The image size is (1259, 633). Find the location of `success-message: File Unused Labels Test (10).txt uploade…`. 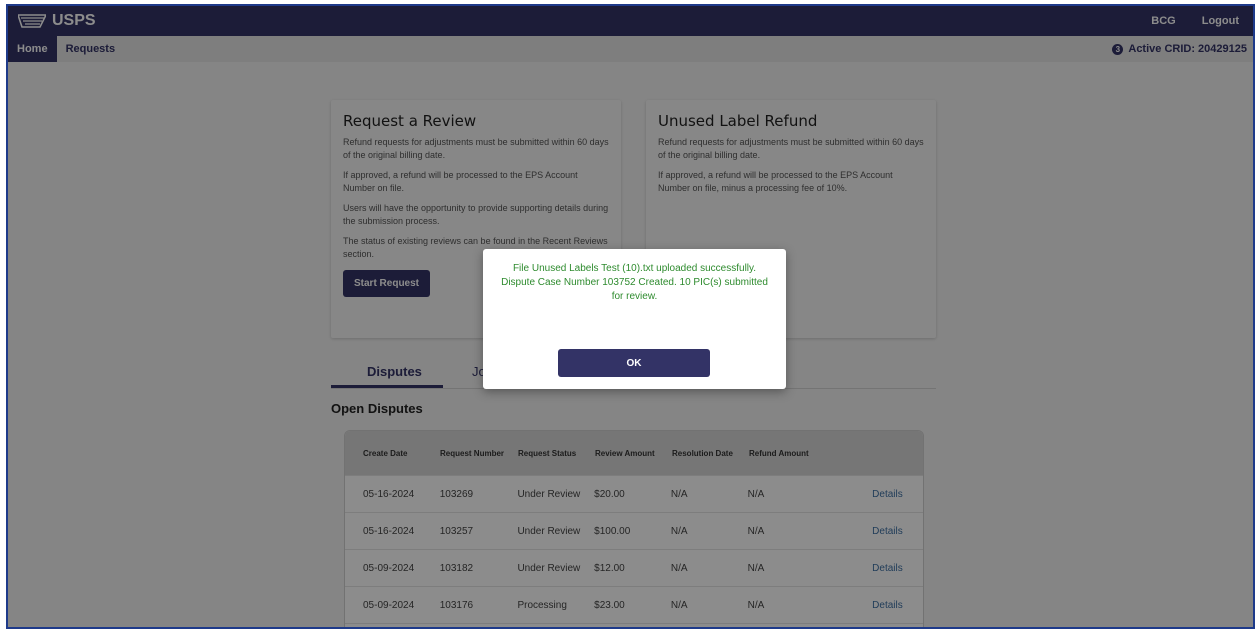

success-message: File Unused Labels Test (10).txt uploade… is located at coordinates (634, 282).